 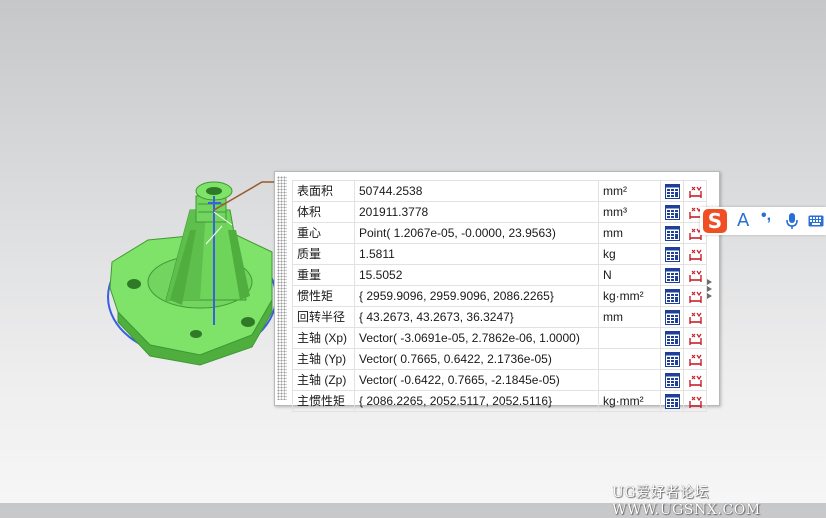 What do you see at coordinates (629, 212) in the screenshot?
I see `property-unit: mm³` at bounding box center [629, 212].